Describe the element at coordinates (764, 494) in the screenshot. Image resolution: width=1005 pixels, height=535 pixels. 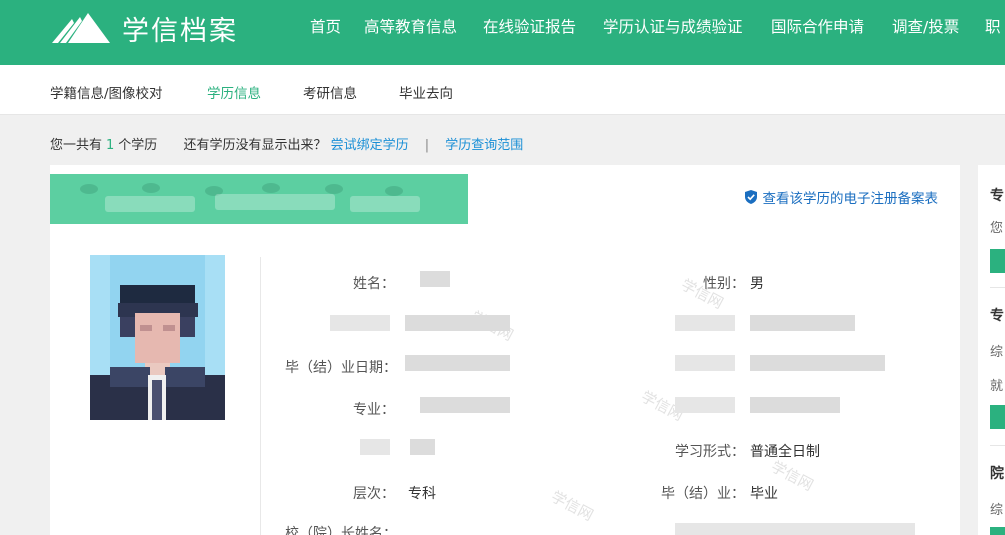
I see `graduation-status-value: 毕业` at that location.